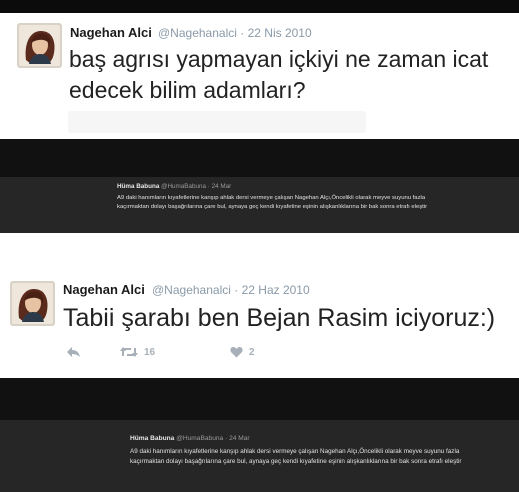  Describe the element at coordinates (259, 6) in the screenshot. I see `top-dark-bar` at that location.